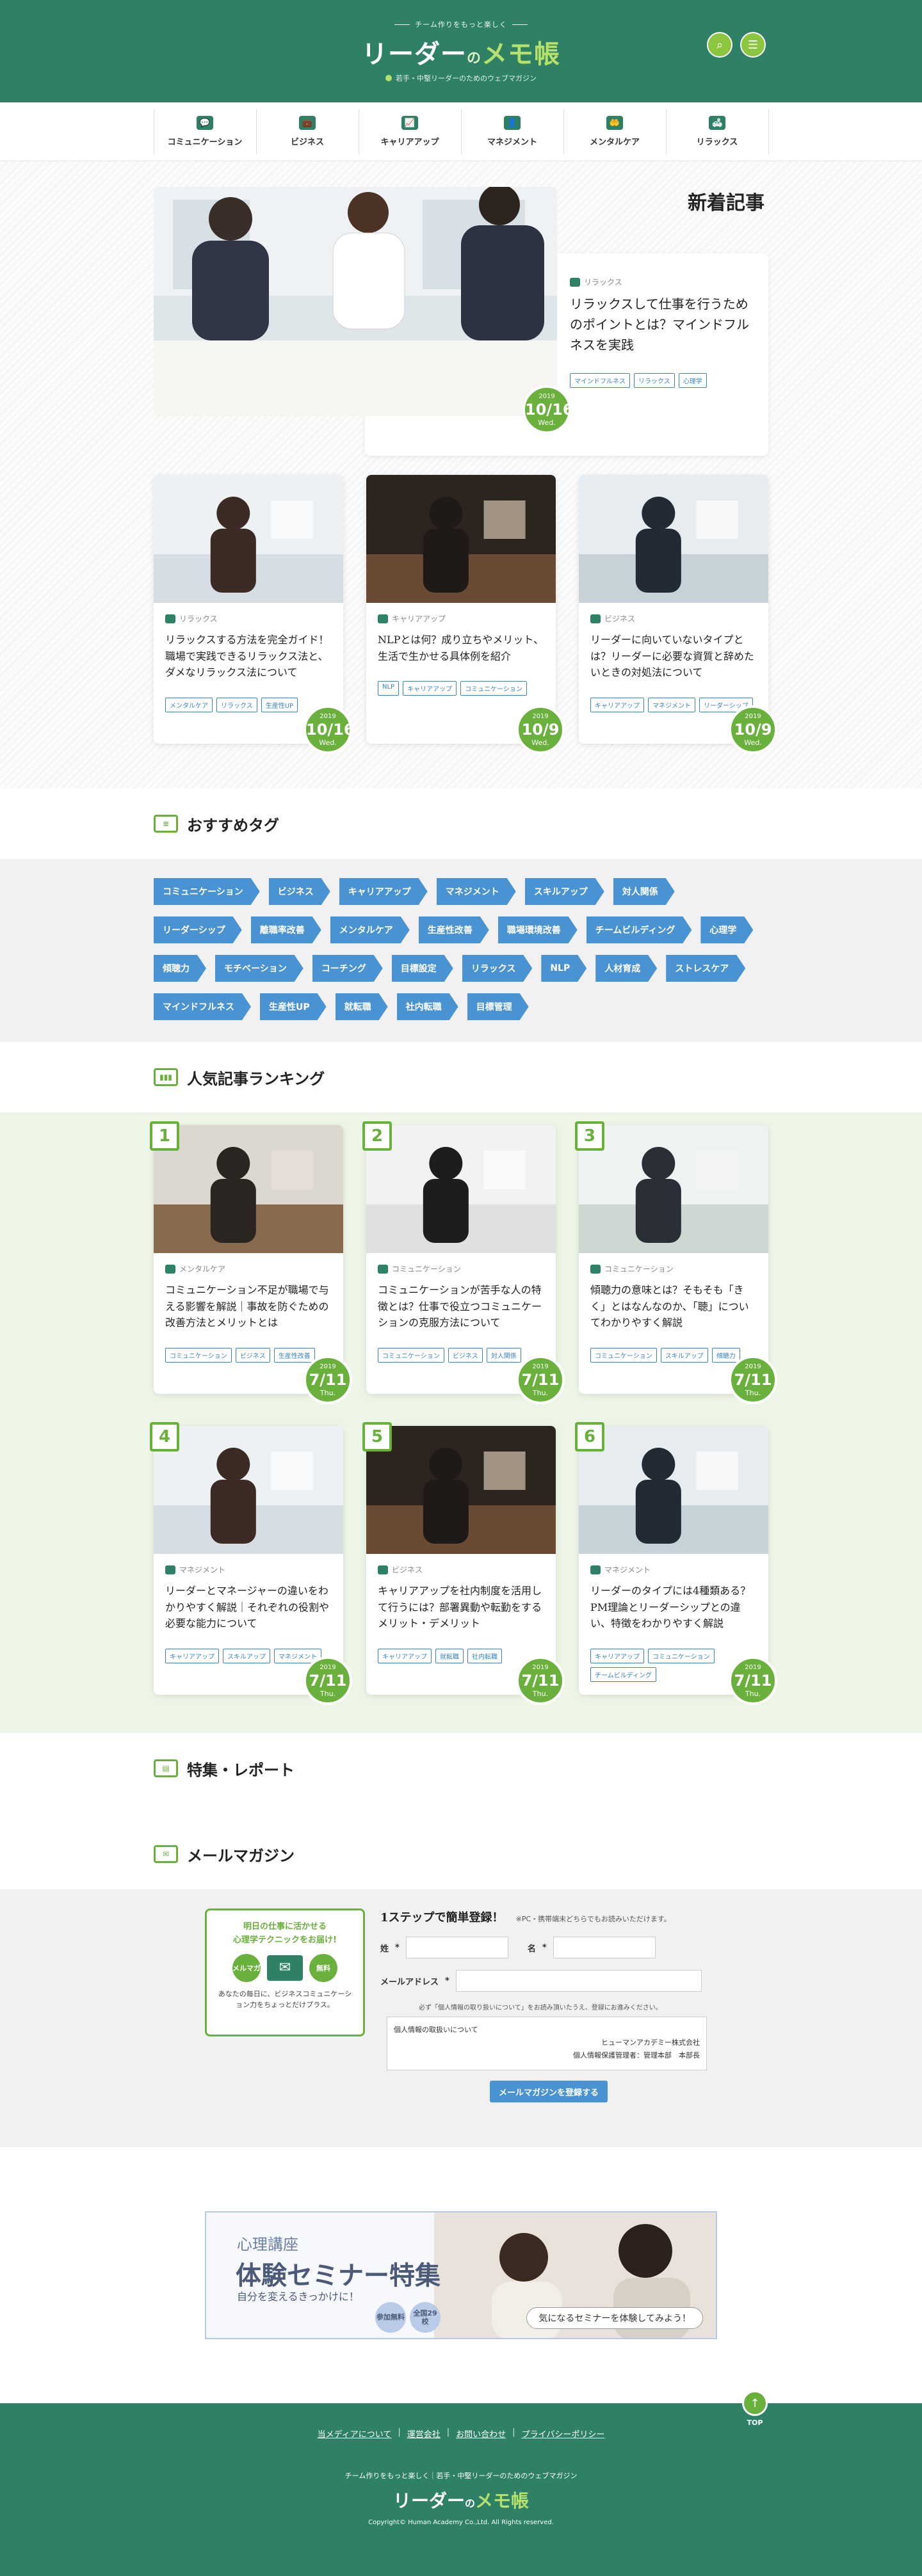  Describe the element at coordinates (355, 301) in the screenshot. I see `featured-article-image` at that location.